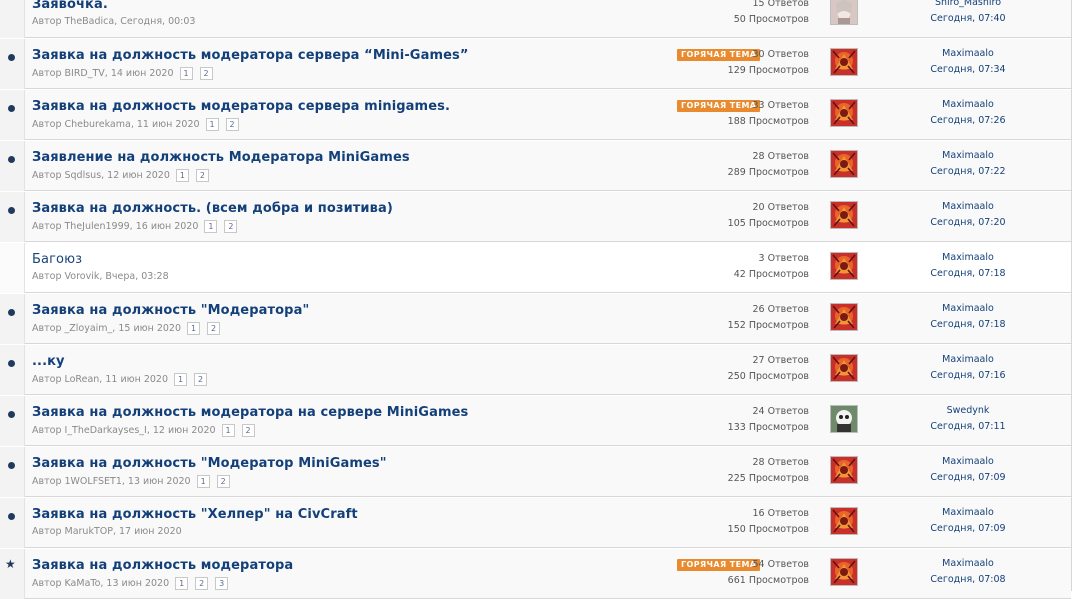 The width and height of the screenshot is (1075, 599). What do you see at coordinates (968, 376) in the screenshot?
I see `last-post-time: Сегодня, 07:16` at bounding box center [968, 376].